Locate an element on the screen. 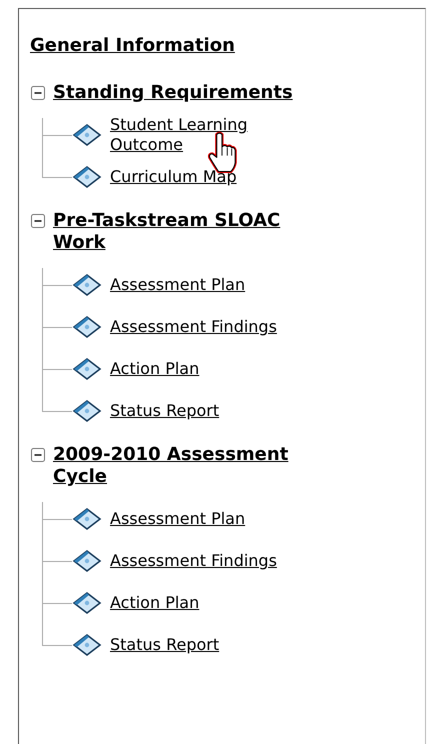 Image resolution: width=430 pixels, height=744 pixels. section-link: Standing Requirements is located at coordinates (173, 93).